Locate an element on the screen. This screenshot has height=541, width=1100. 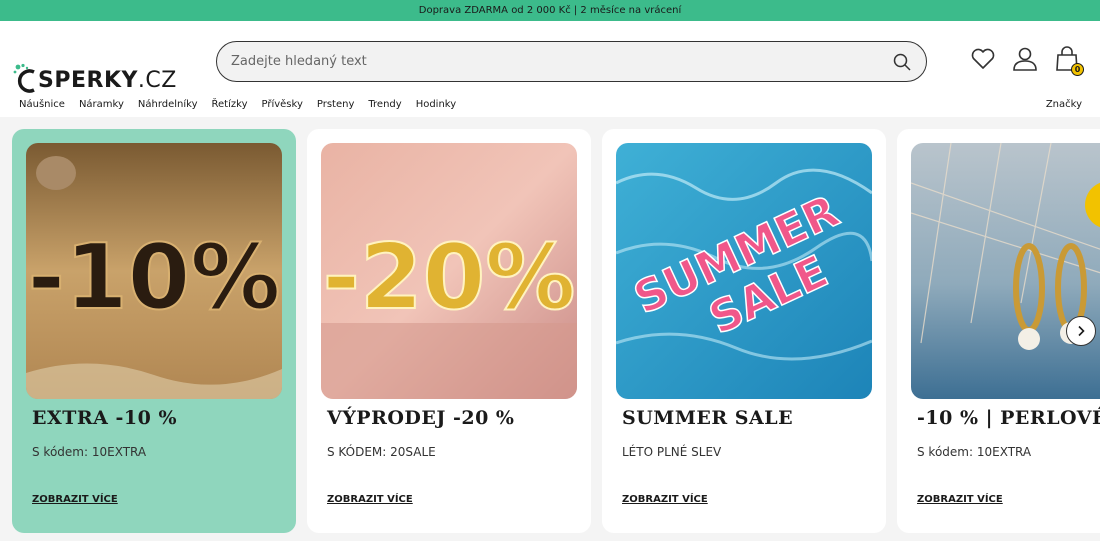
carousel-next-button is located at coordinates (1081, 331).